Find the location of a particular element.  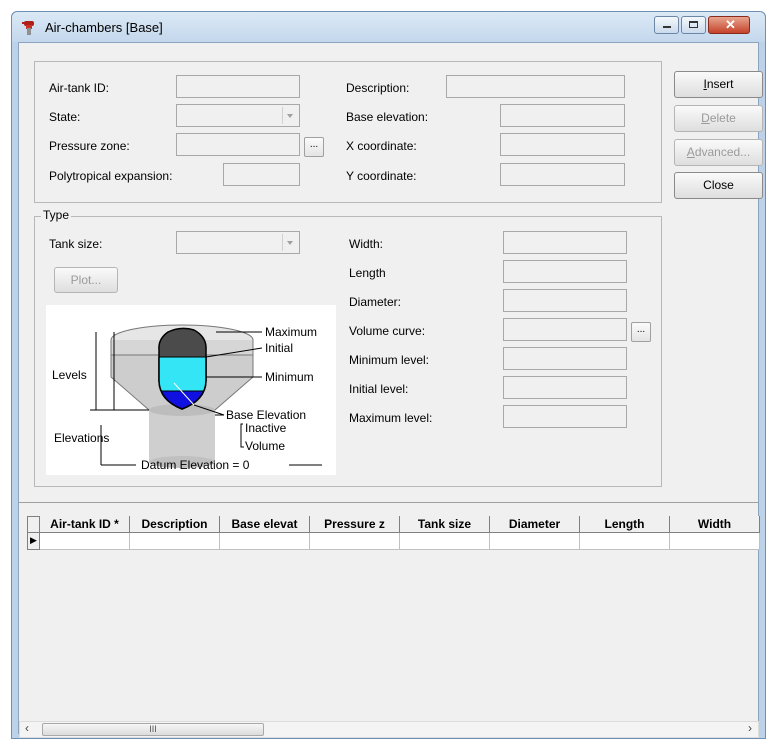

tank-size-label: Tank size: is located at coordinates (76, 244).